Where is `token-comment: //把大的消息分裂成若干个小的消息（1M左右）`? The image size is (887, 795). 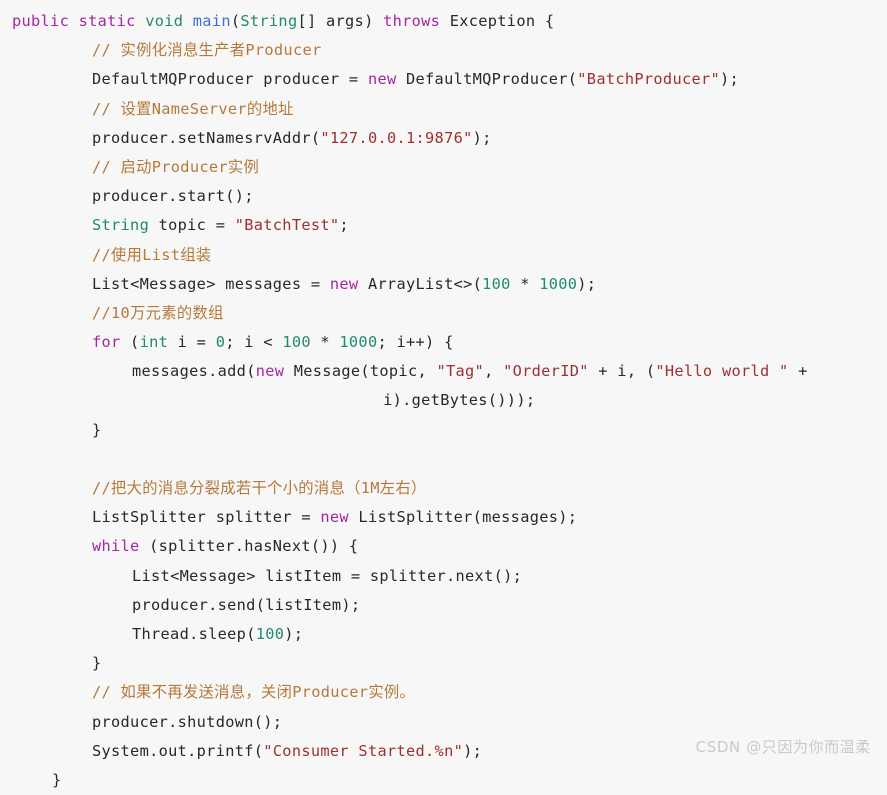 token-comment: //把大的消息分裂成若干个小的消息（1M左右） is located at coordinates (259, 488).